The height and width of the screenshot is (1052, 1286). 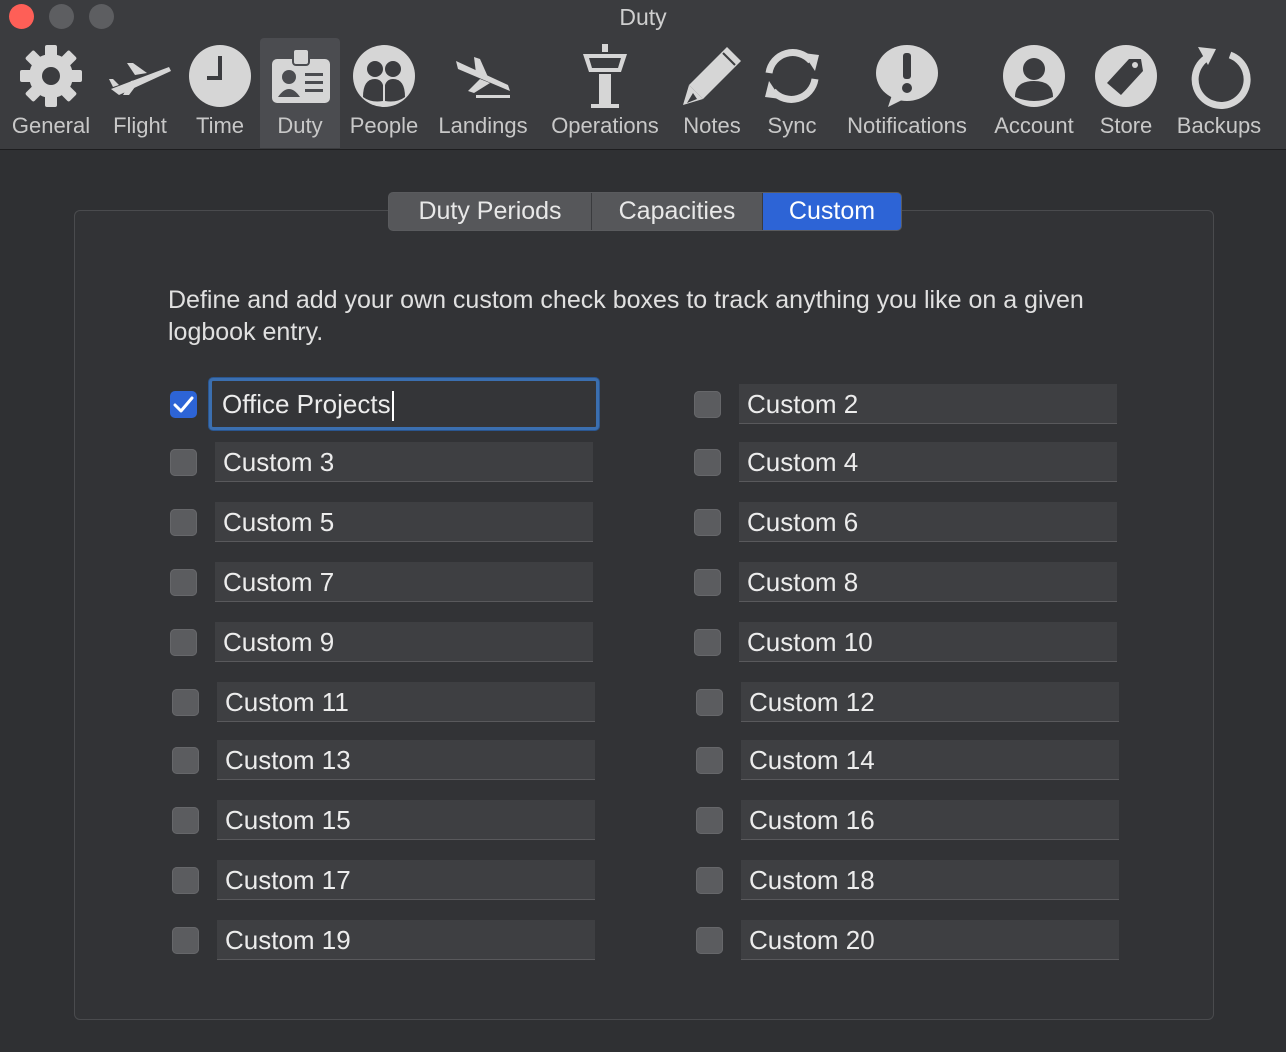 I want to click on custom-name-field: Custom 10, so click(x=928, y=642).